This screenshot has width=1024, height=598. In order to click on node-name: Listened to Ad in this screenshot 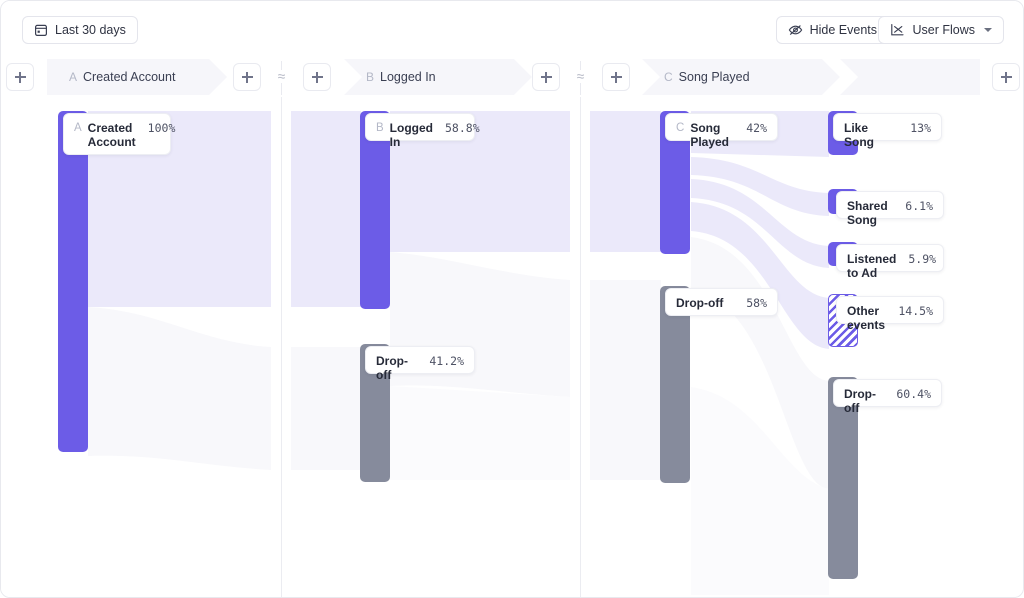, I will do `click(872, 266)`.